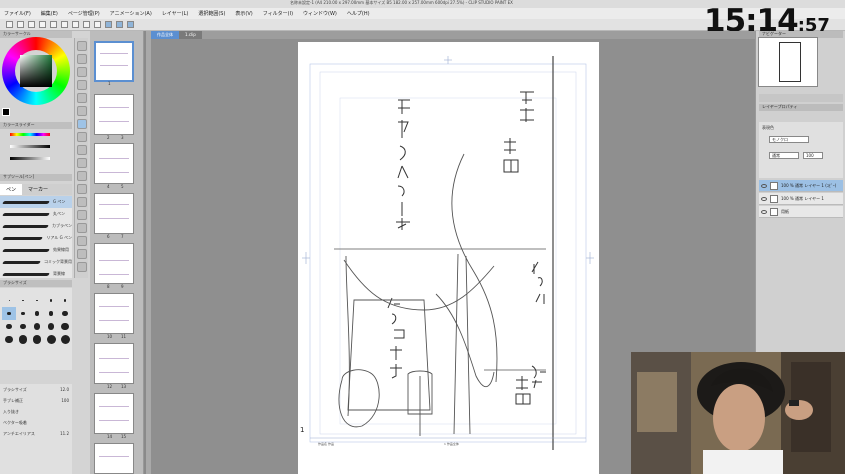 The height and width of the screenshot is (474, 845). What do you see at coordinates (114, 458) in the screenshot?
I see `page-thumbnail` at bounding box center [114, 458].